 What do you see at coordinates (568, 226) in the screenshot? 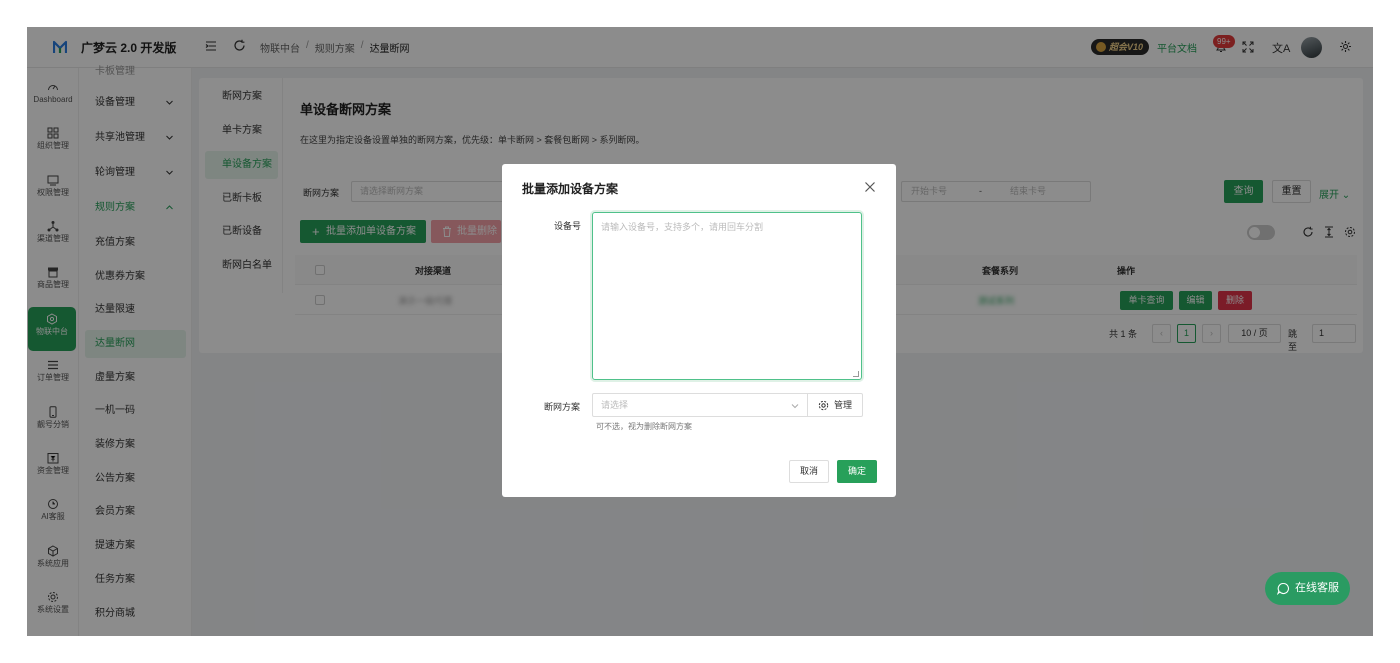
I see `device-number-label: 设备号` at bounding box center [568, 226].